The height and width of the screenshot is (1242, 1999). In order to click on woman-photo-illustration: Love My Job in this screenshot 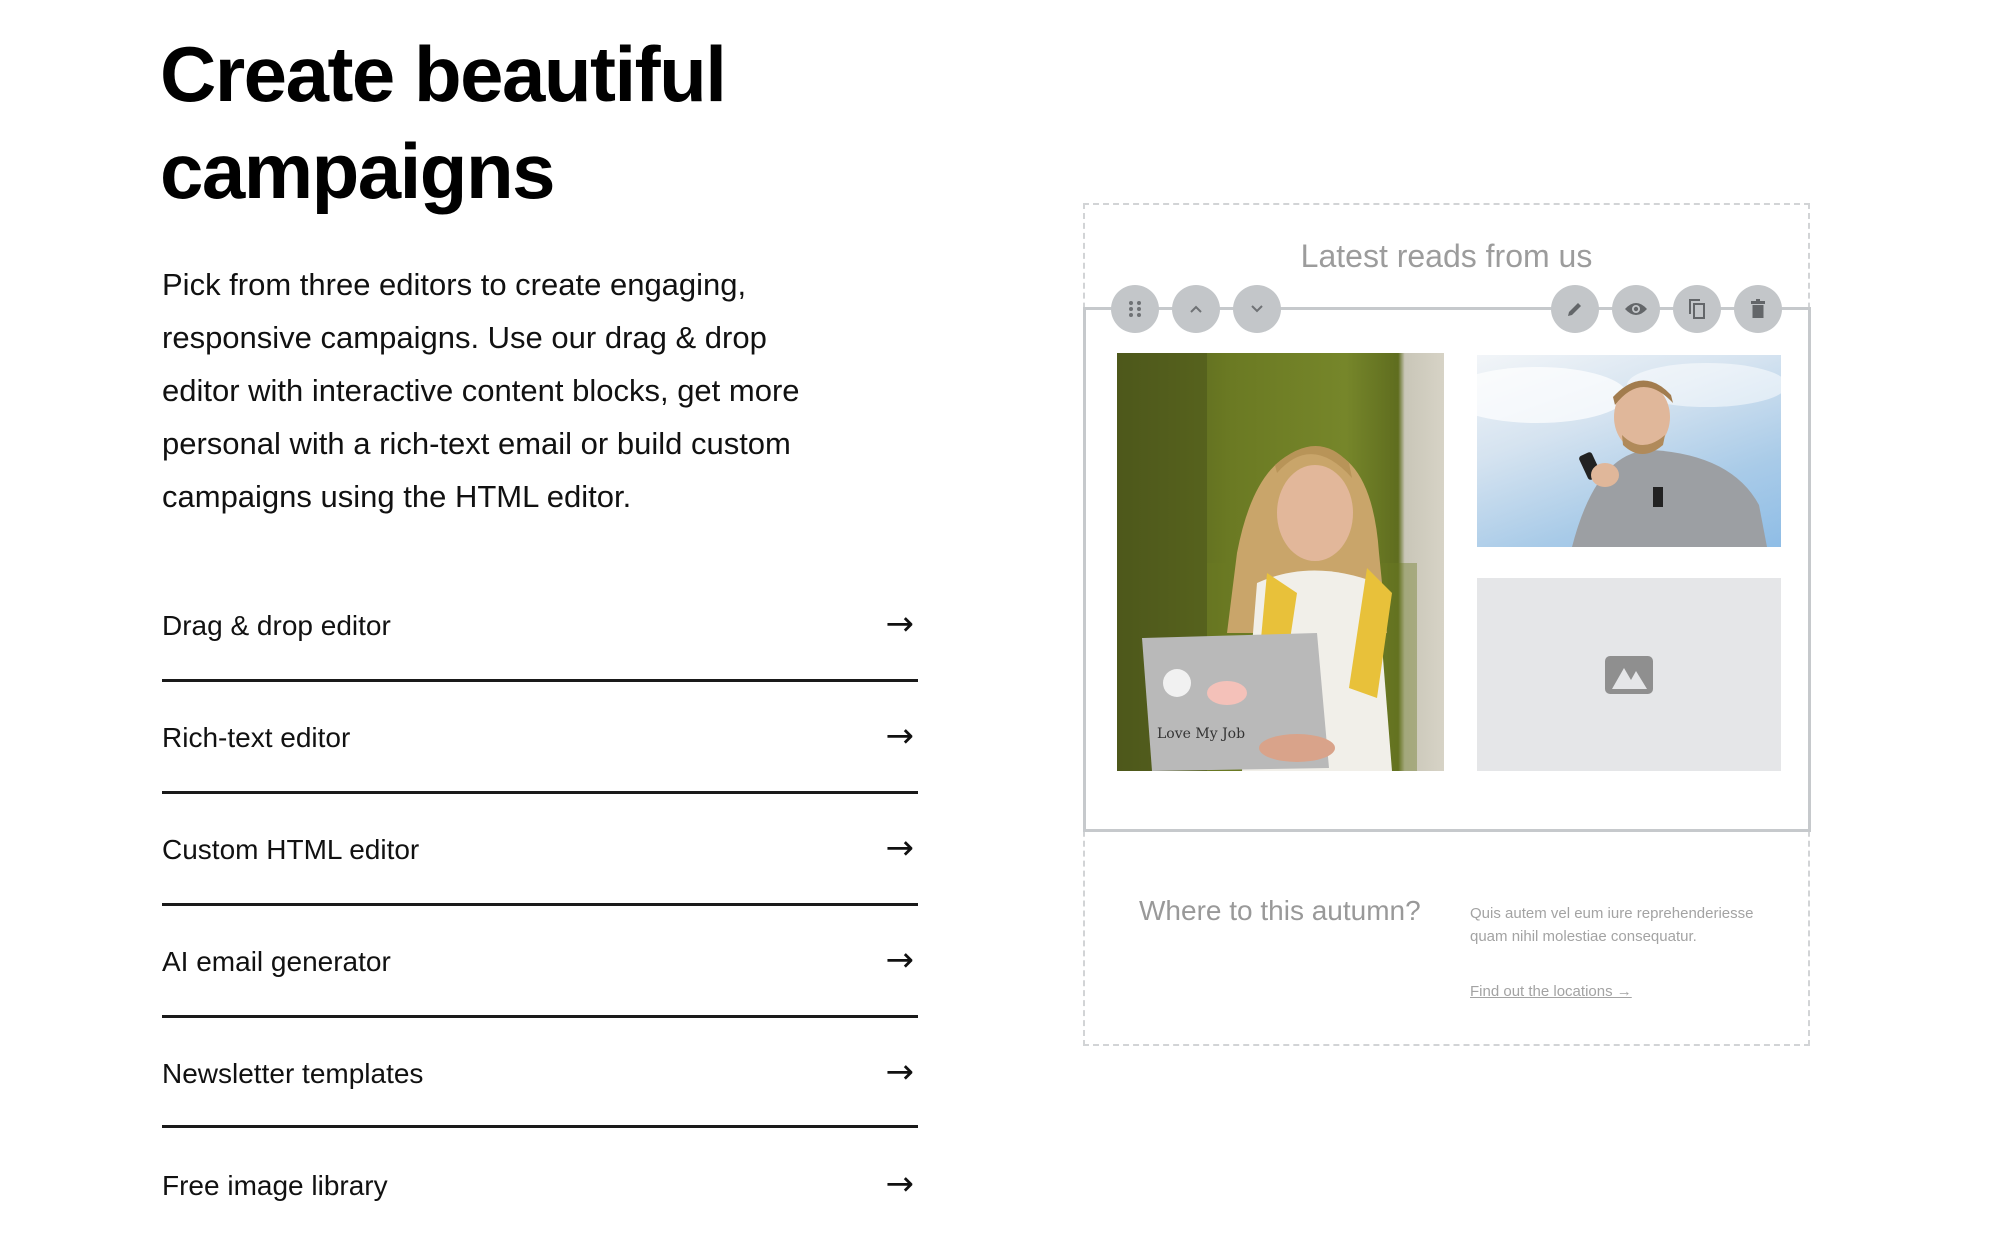, I will do `click(1267, 562)`.